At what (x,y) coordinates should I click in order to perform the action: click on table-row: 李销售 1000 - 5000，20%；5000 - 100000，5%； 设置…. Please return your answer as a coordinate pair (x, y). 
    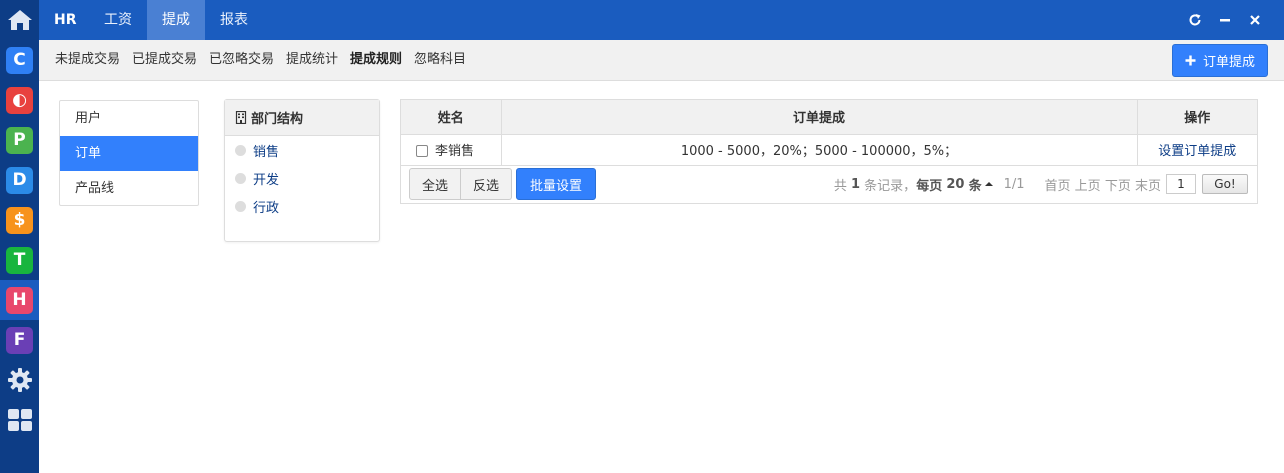
    Looking at the image, I should click on (829, 150).